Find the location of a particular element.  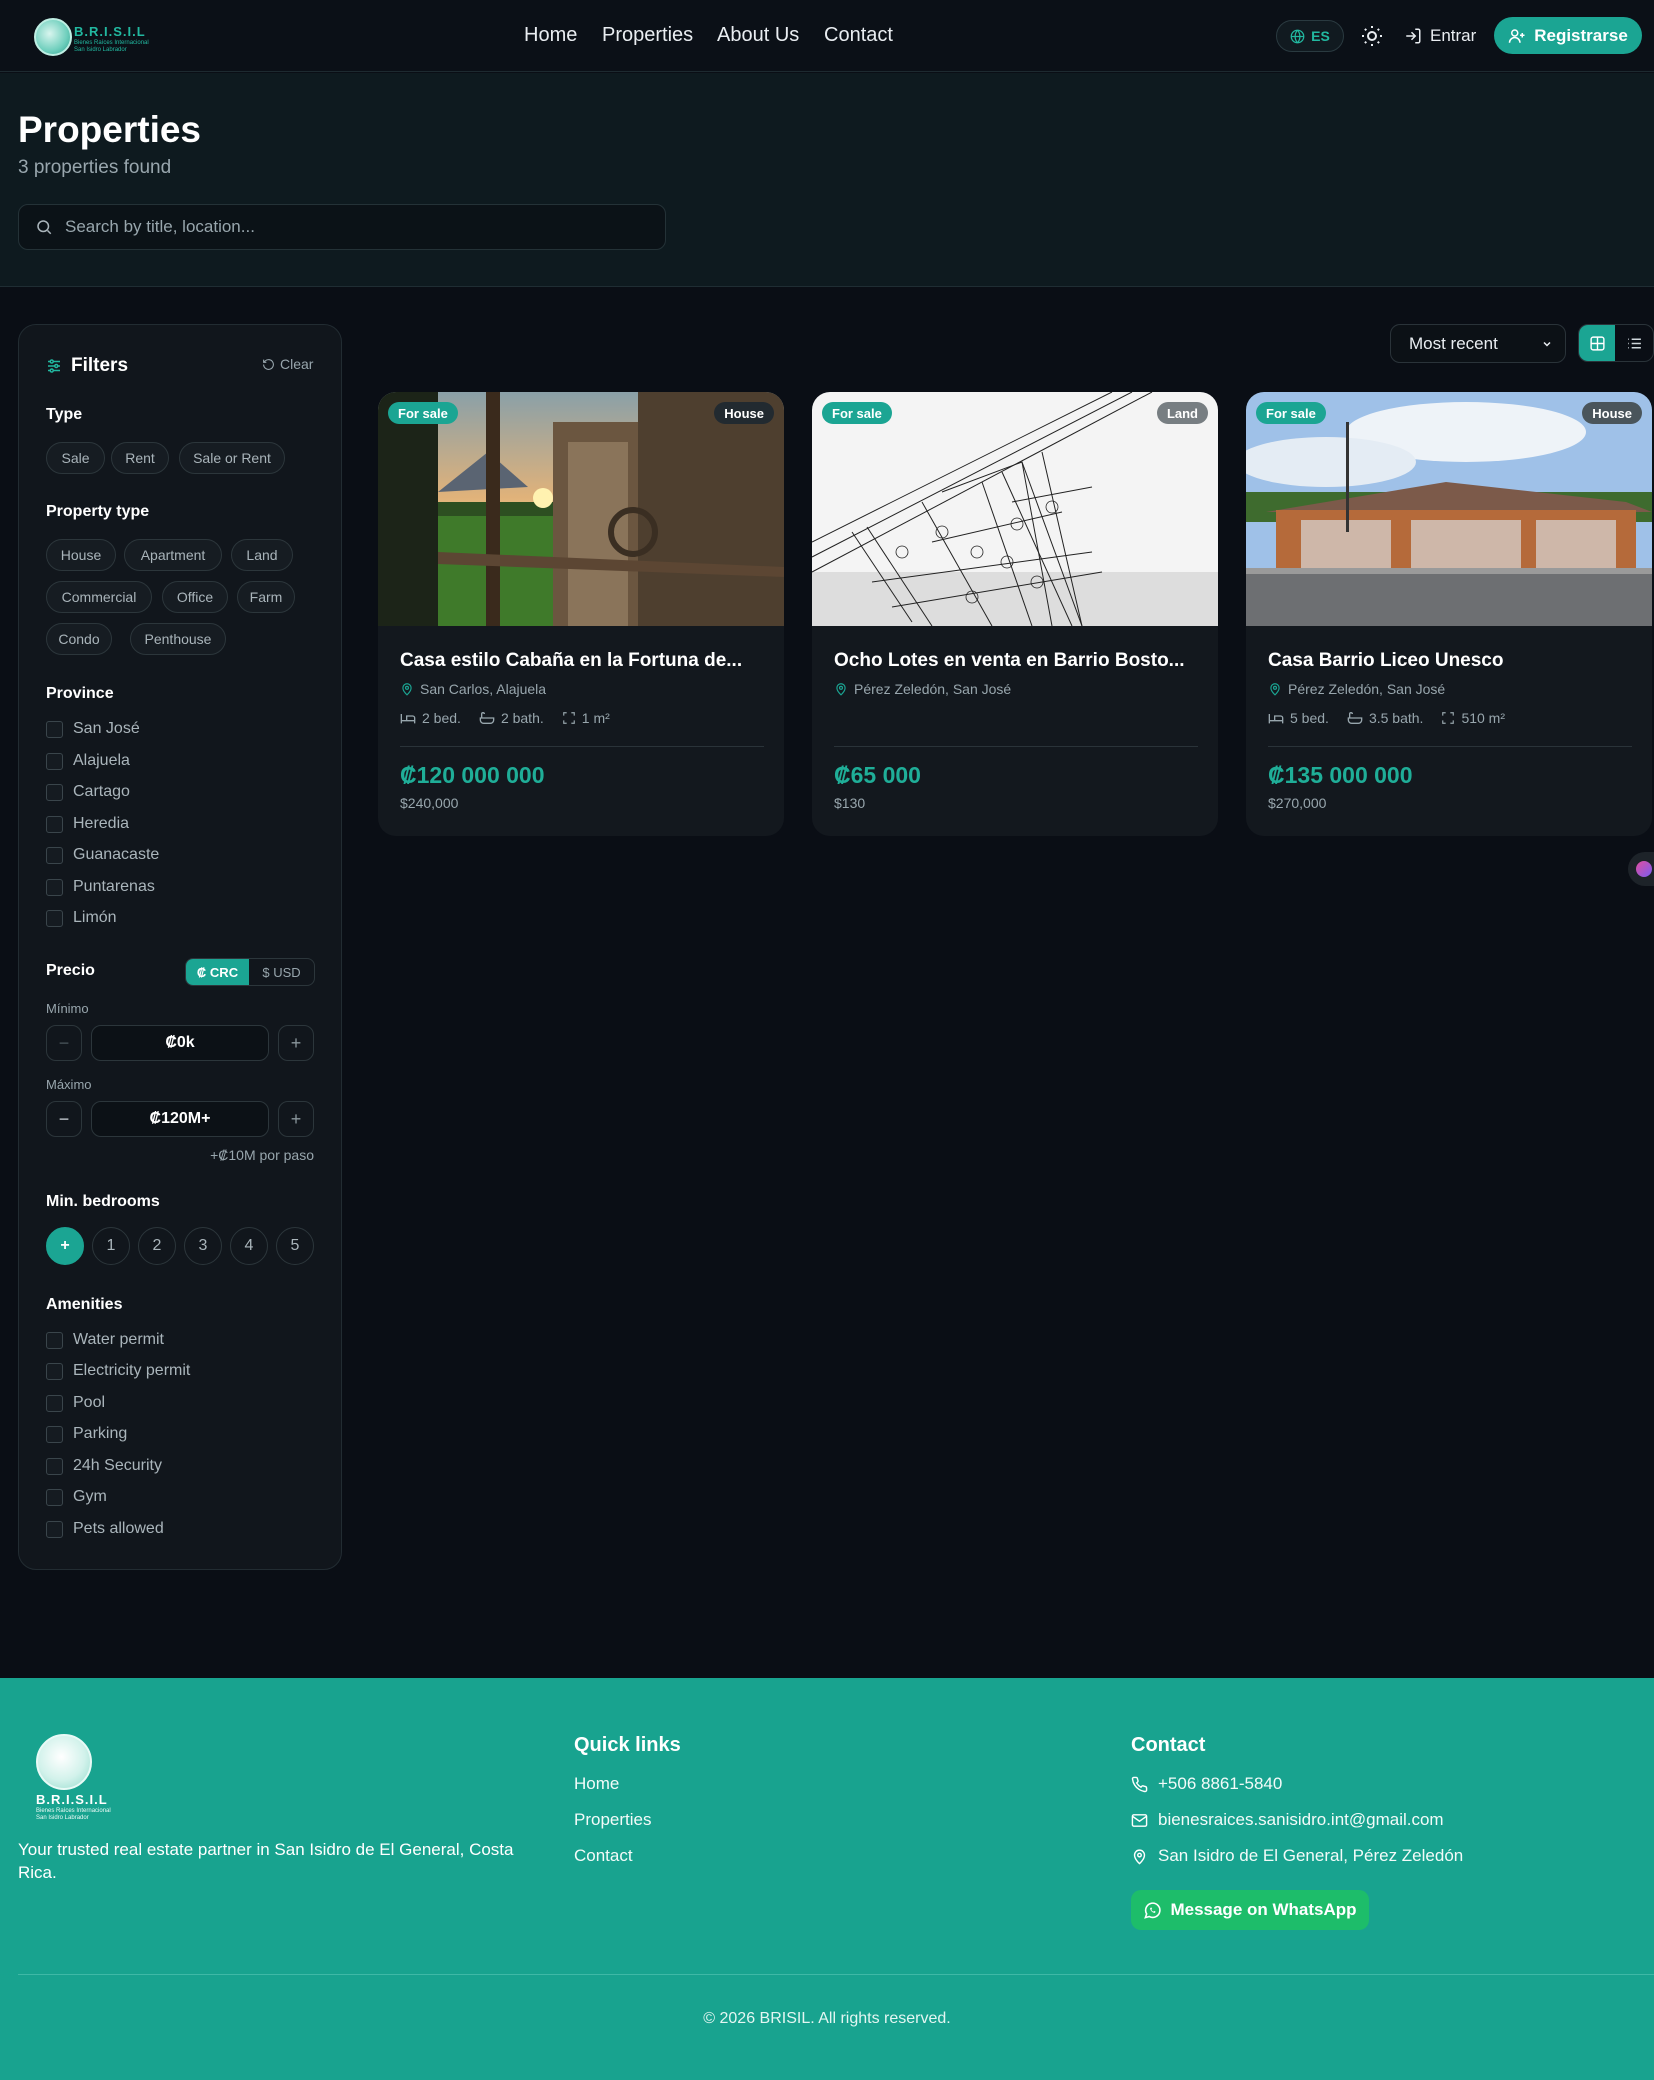

ptype-chip-land: Land is located at coordinates (262, 555).